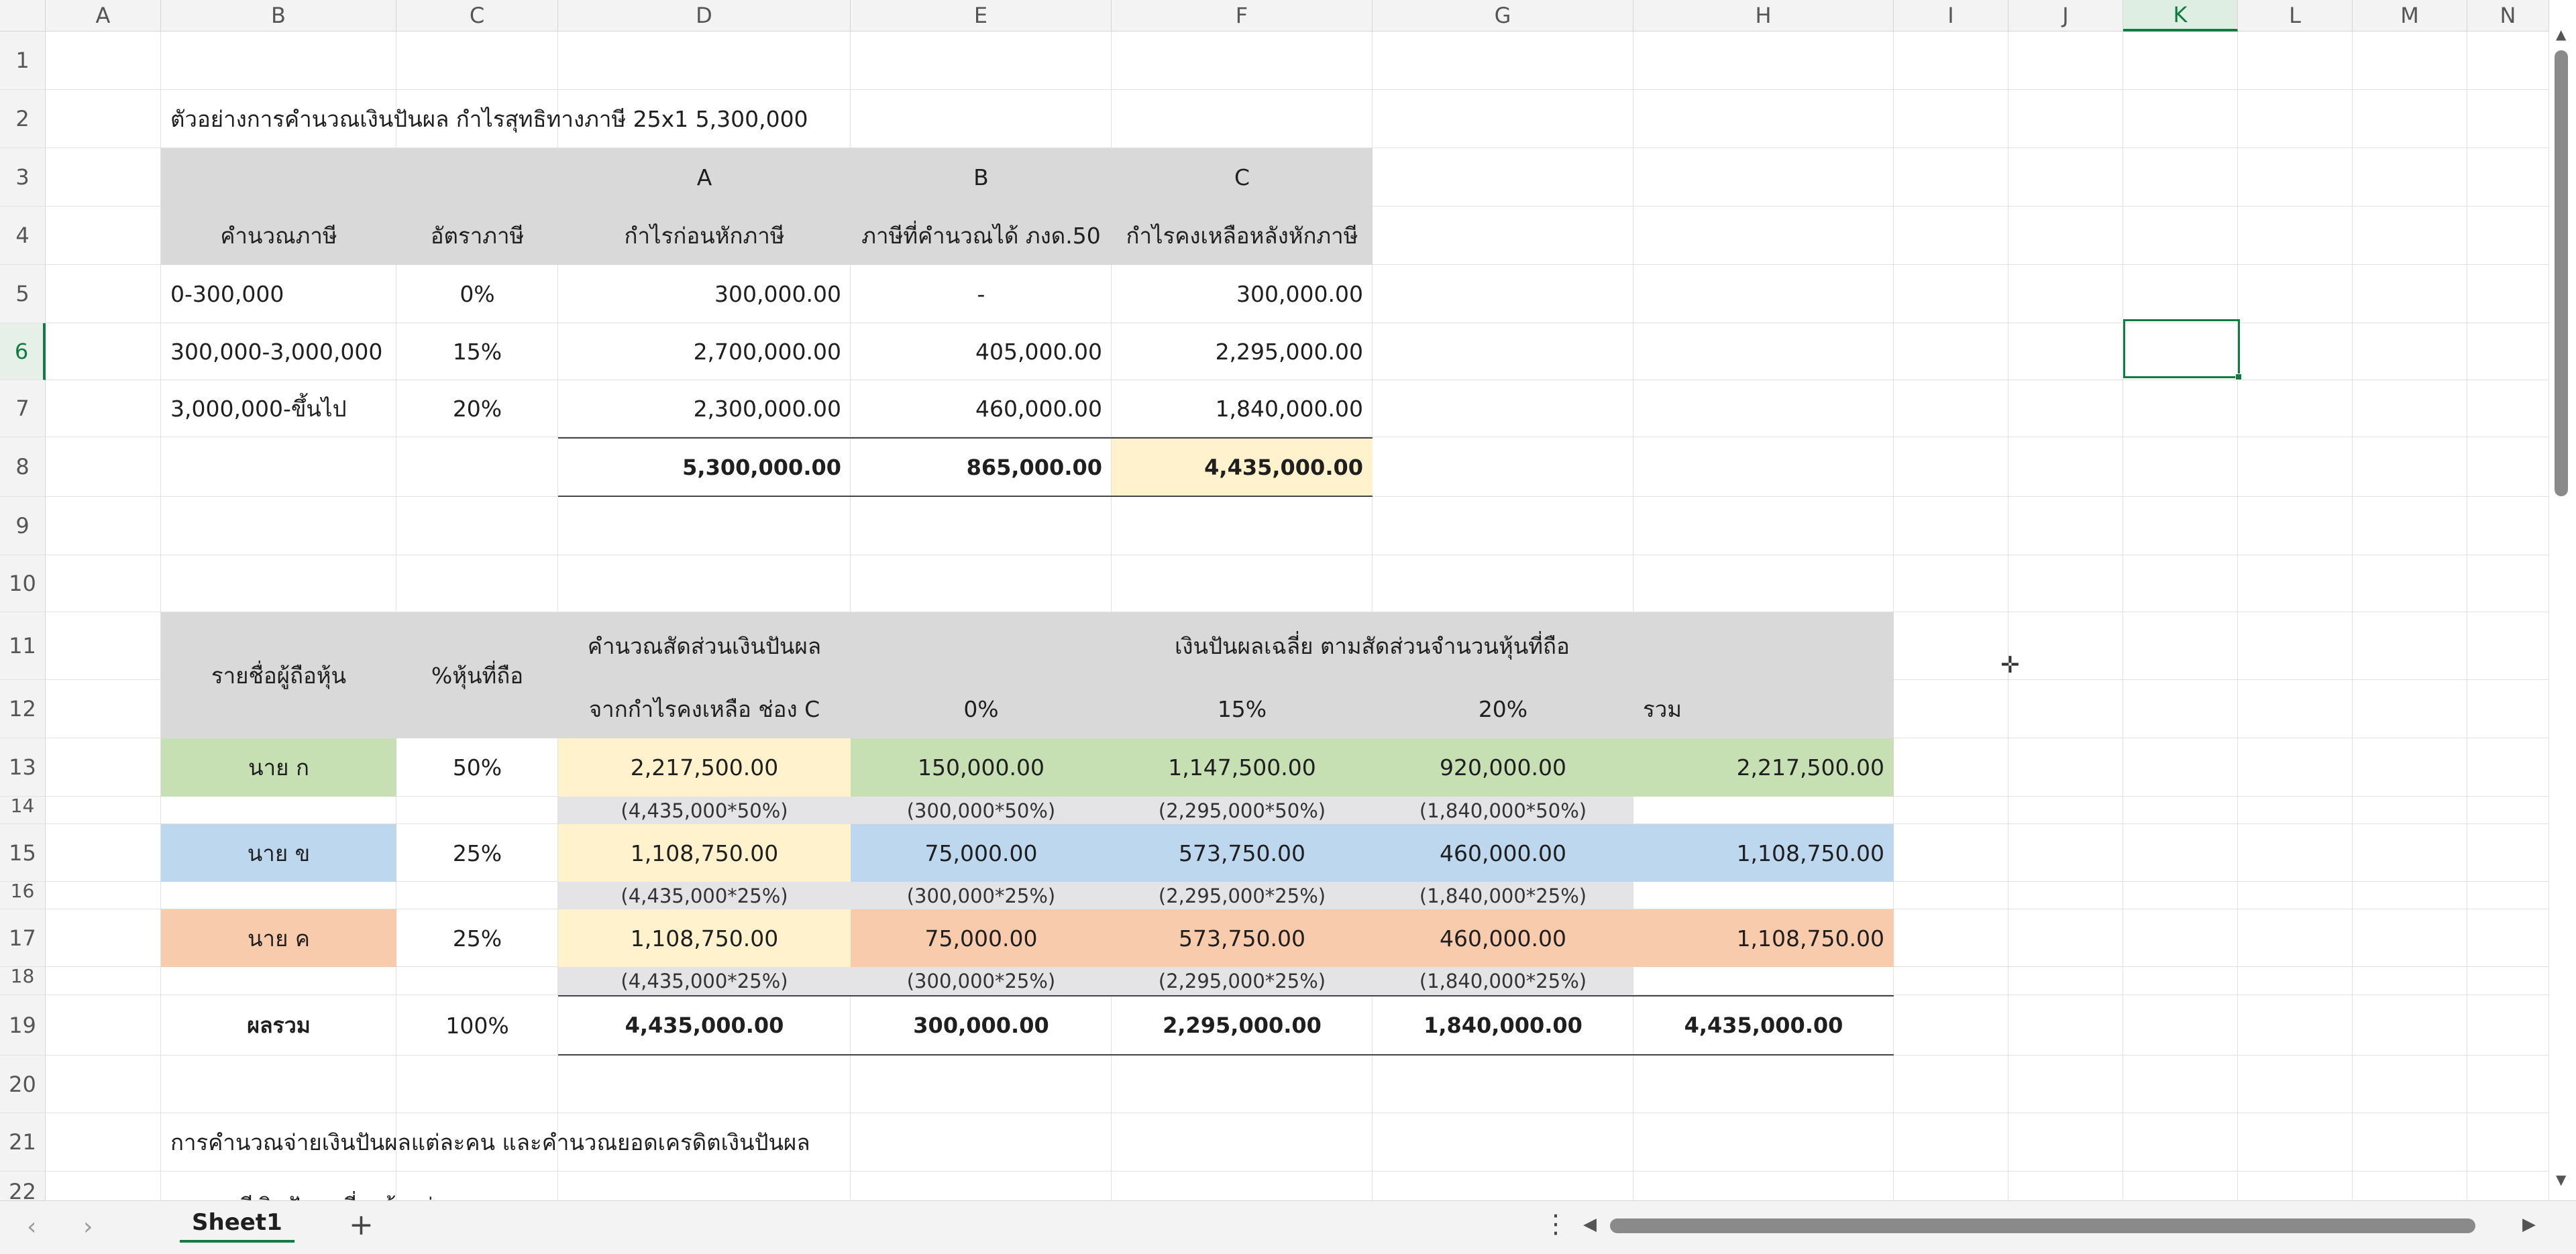 This screenshot has height=1254, width=2576. What do you see at coordinates (1503, 1025) in the screenshot?
I see `sum-20: 1,840,000.00` at bounding box center [1503, 1025].